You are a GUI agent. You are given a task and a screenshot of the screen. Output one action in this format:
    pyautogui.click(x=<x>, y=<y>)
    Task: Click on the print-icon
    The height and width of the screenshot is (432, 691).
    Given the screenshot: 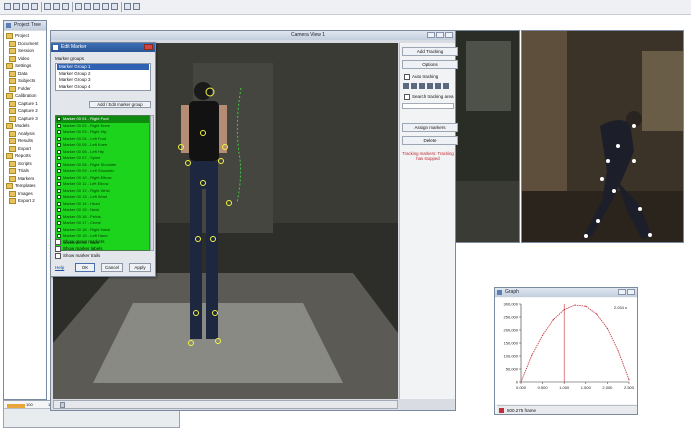 What is the action you would take?
    pyautogui.click(x=34, y=6)
    